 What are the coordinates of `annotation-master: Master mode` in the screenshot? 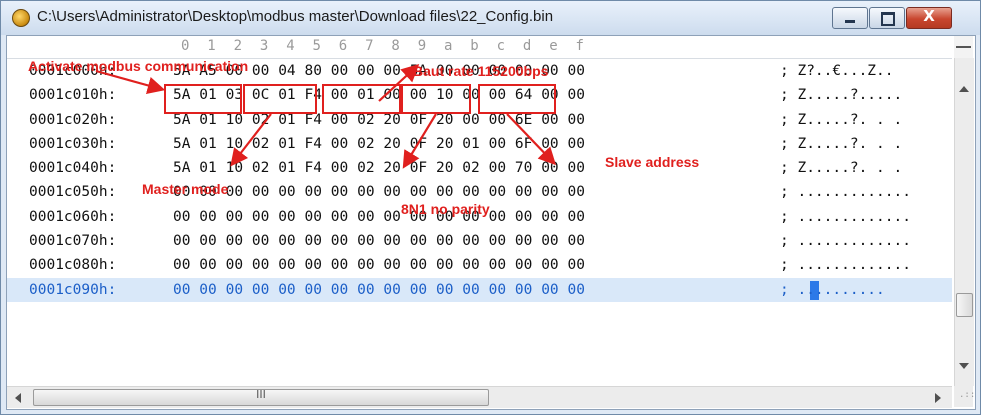 It's located at (185, 189).